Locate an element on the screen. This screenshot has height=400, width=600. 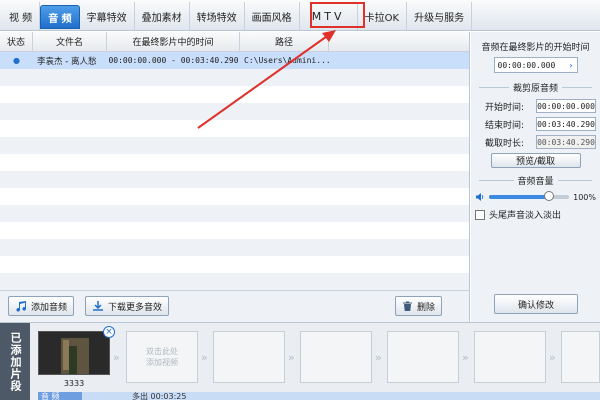
volume-knob is located at coordinates (549, 196).